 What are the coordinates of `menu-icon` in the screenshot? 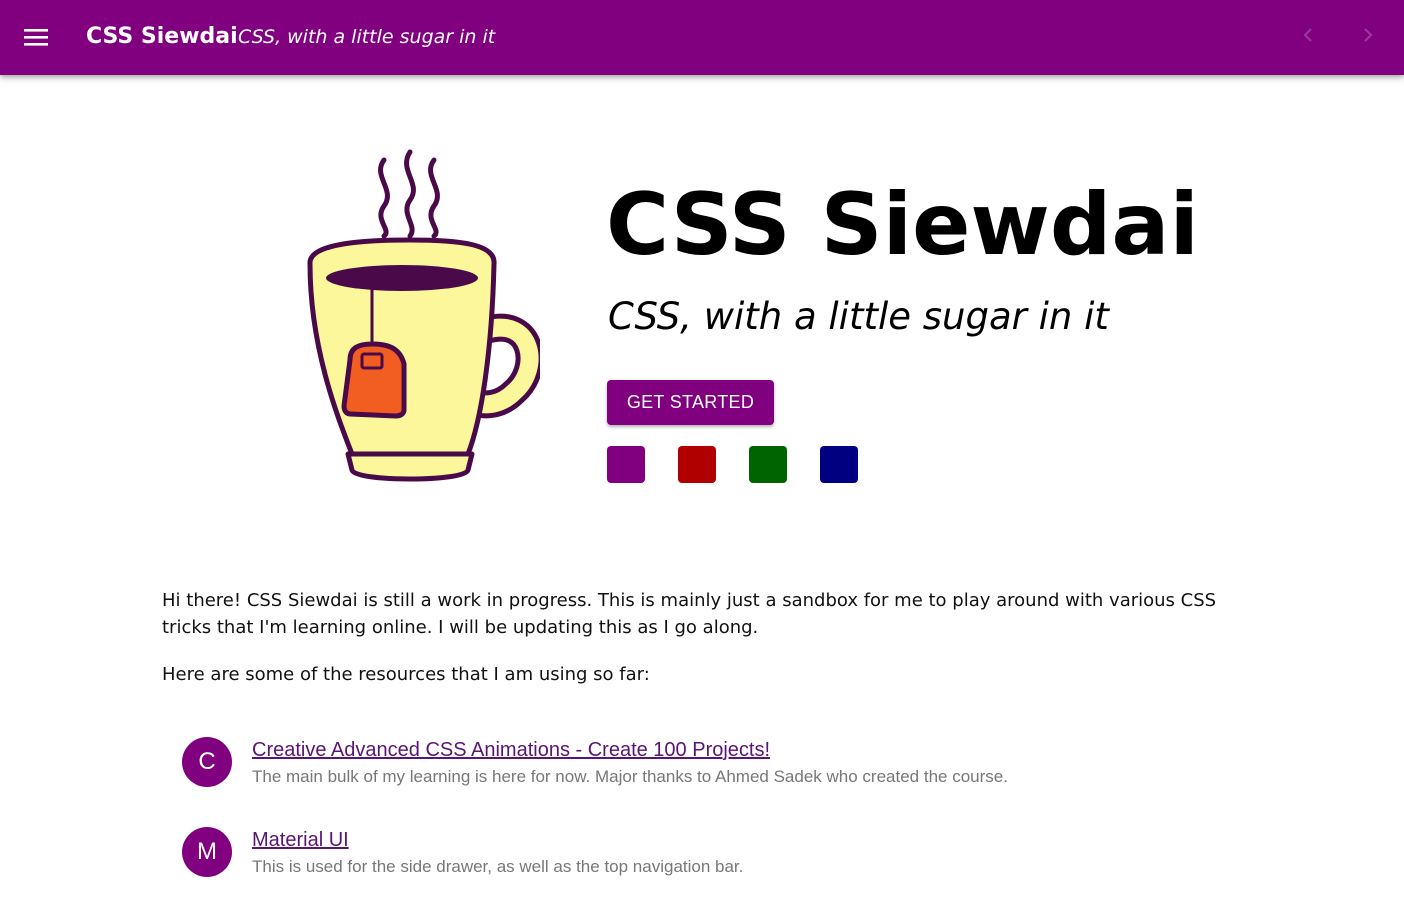 It's located at (36, 37).